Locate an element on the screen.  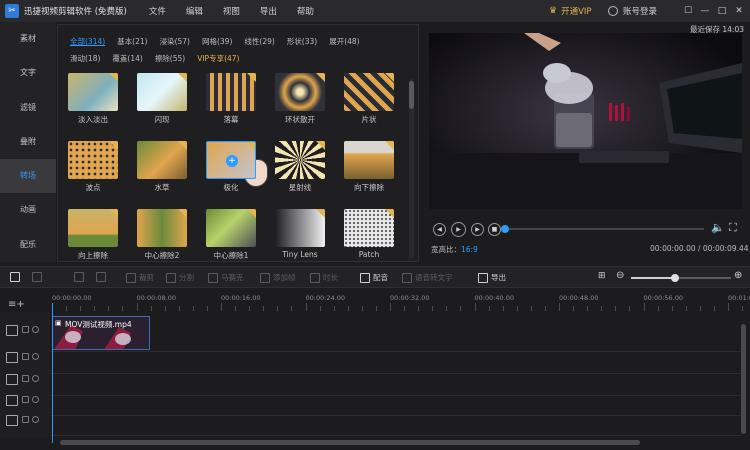
mic-button: 配音 is located at coordinates (374, 277).